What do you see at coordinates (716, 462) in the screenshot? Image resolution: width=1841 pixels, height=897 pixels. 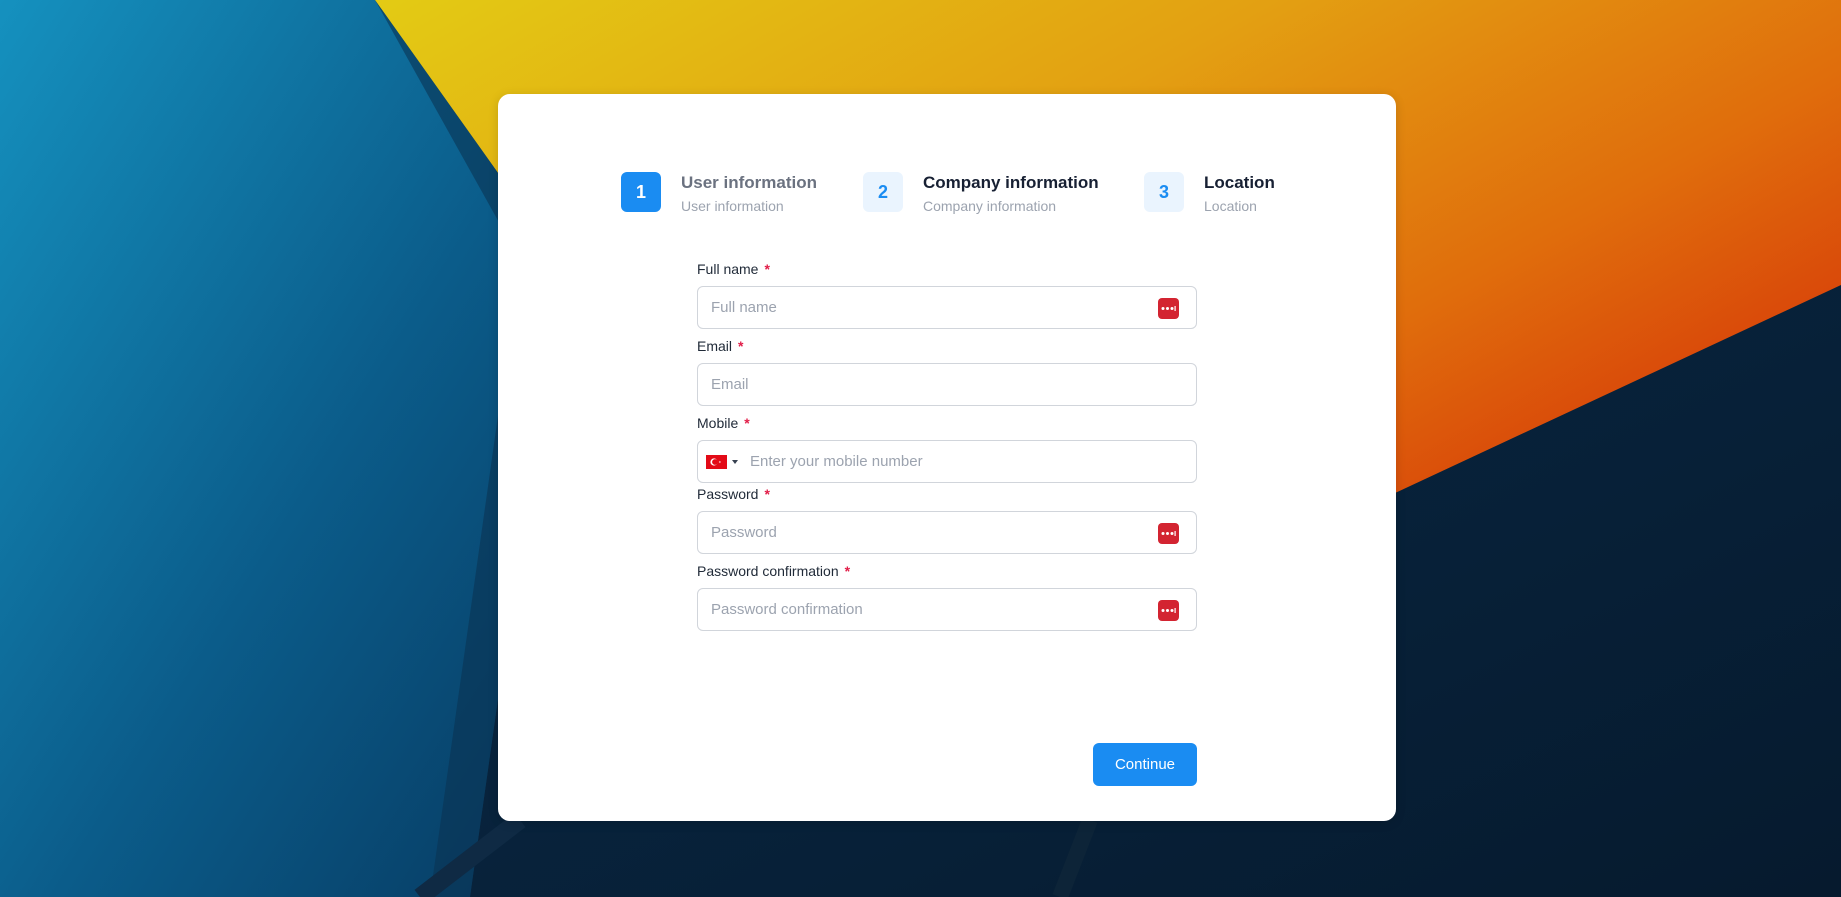 I see `turkey-flag-icon` at bounding box center [716, 462].